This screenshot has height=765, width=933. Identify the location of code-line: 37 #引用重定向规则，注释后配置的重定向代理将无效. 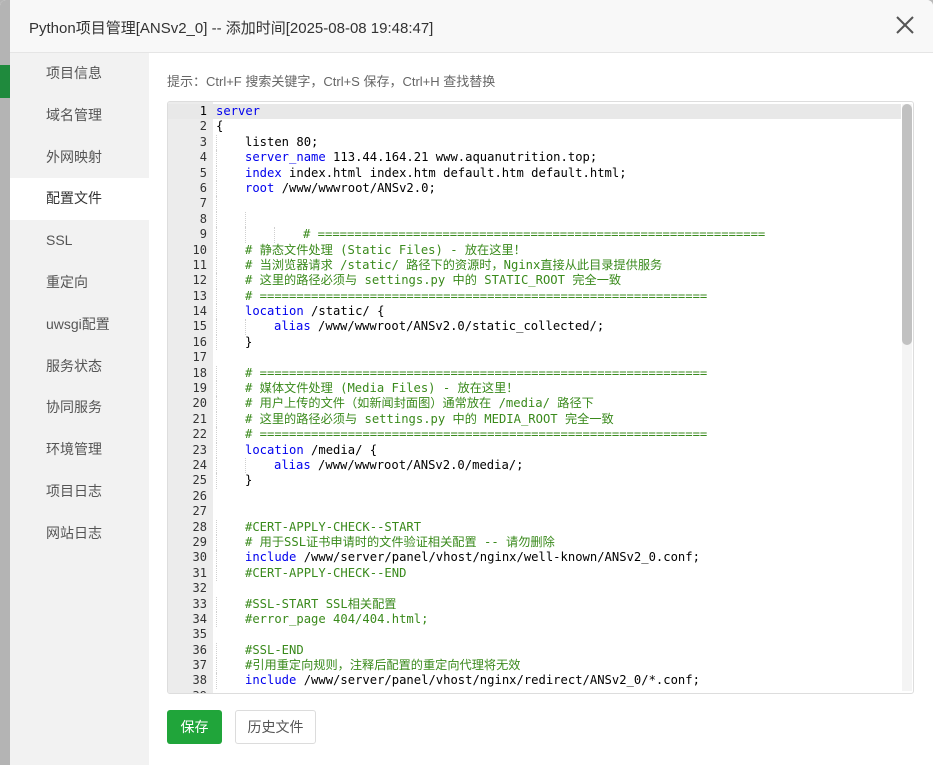
(534, 666).